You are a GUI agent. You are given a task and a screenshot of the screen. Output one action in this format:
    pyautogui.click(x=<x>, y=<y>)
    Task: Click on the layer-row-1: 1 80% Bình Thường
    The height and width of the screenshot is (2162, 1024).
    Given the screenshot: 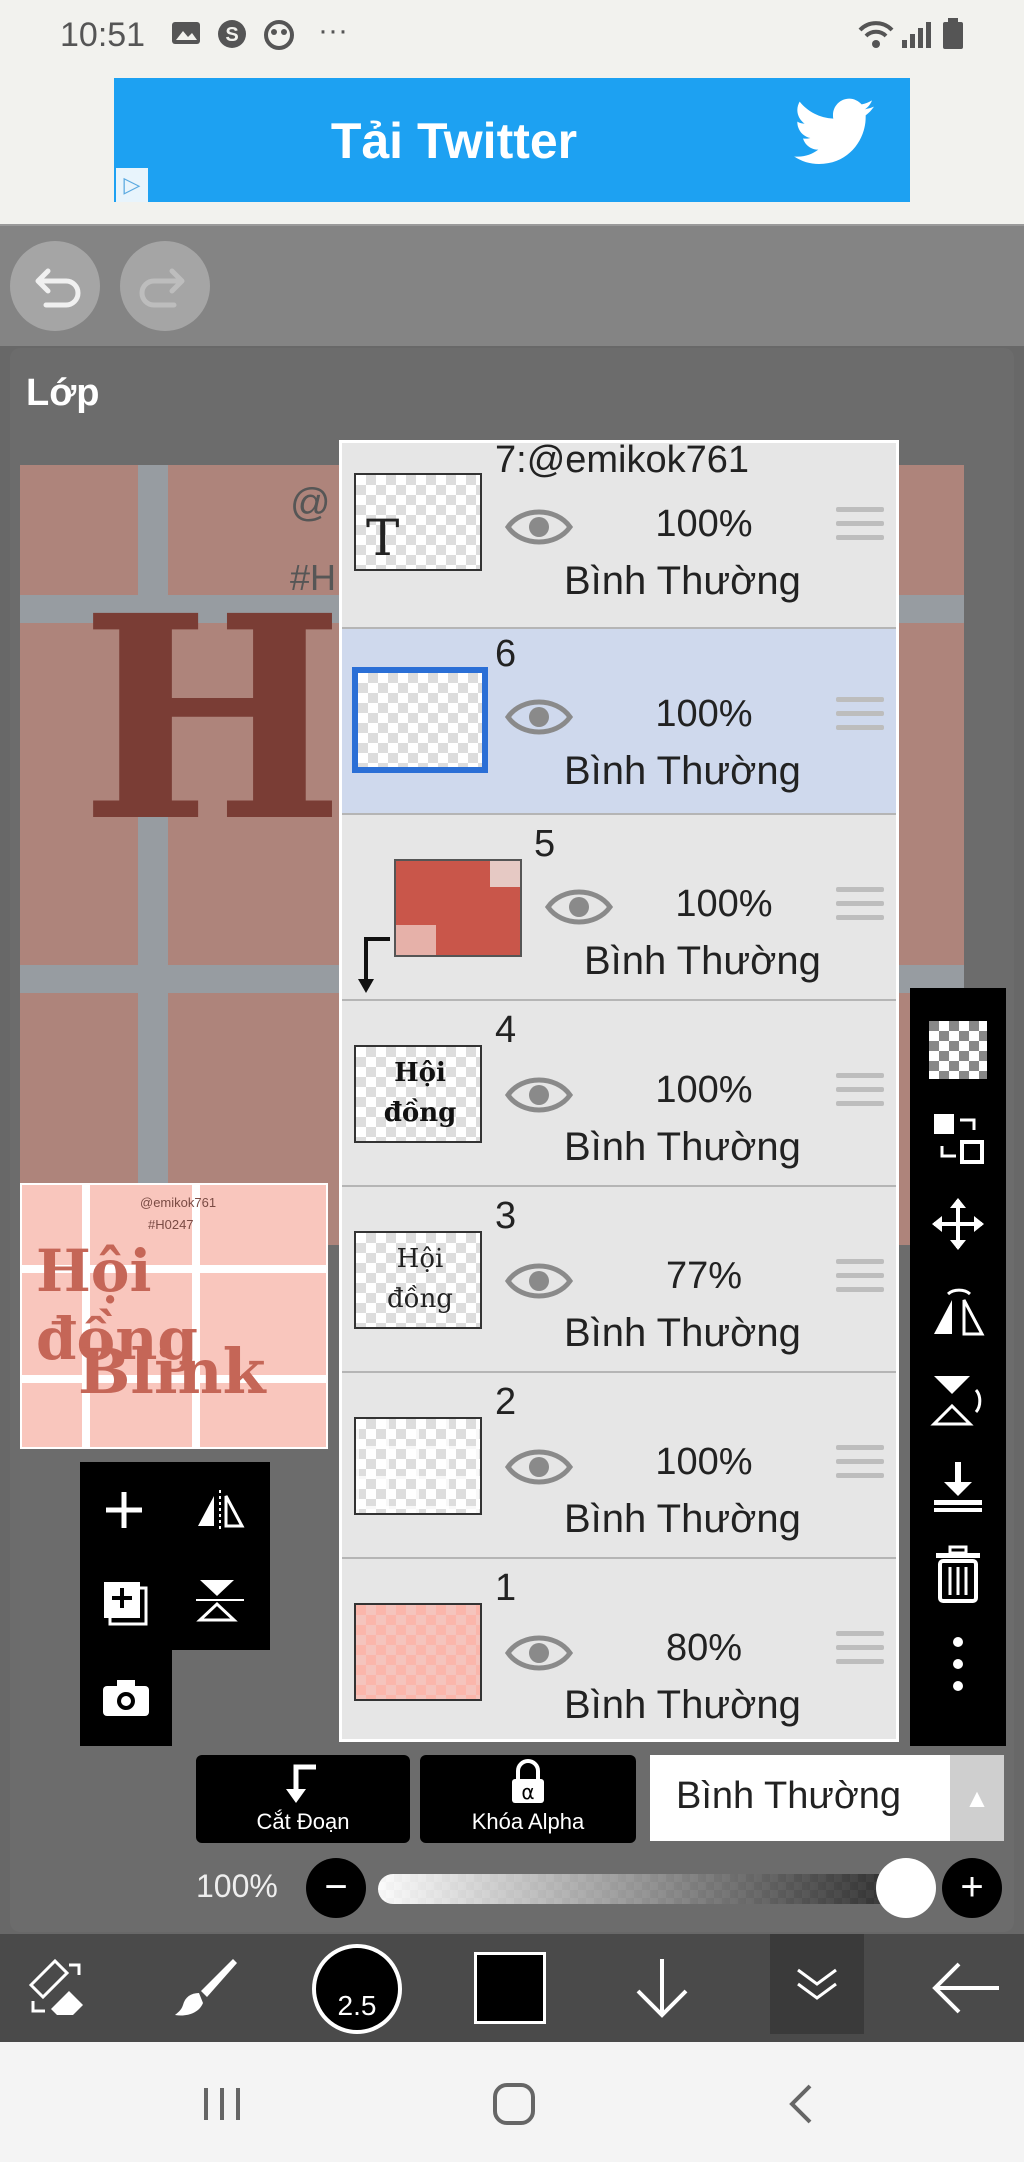 What is the action you would take?
    pyautogui.click(x=619, y=1649)
    